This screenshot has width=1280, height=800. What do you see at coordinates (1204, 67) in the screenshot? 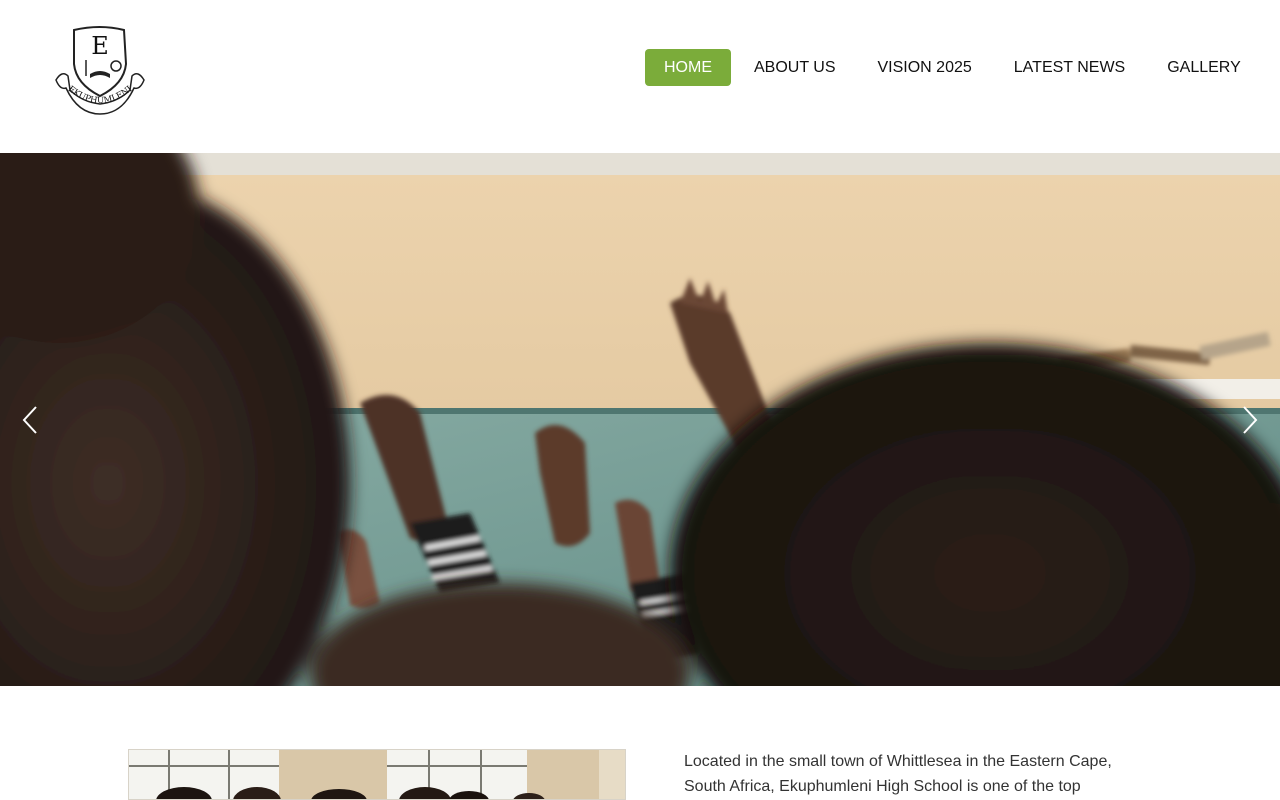
I see `nav-gallery: GALLERY` at bounding box center [1204, 67].